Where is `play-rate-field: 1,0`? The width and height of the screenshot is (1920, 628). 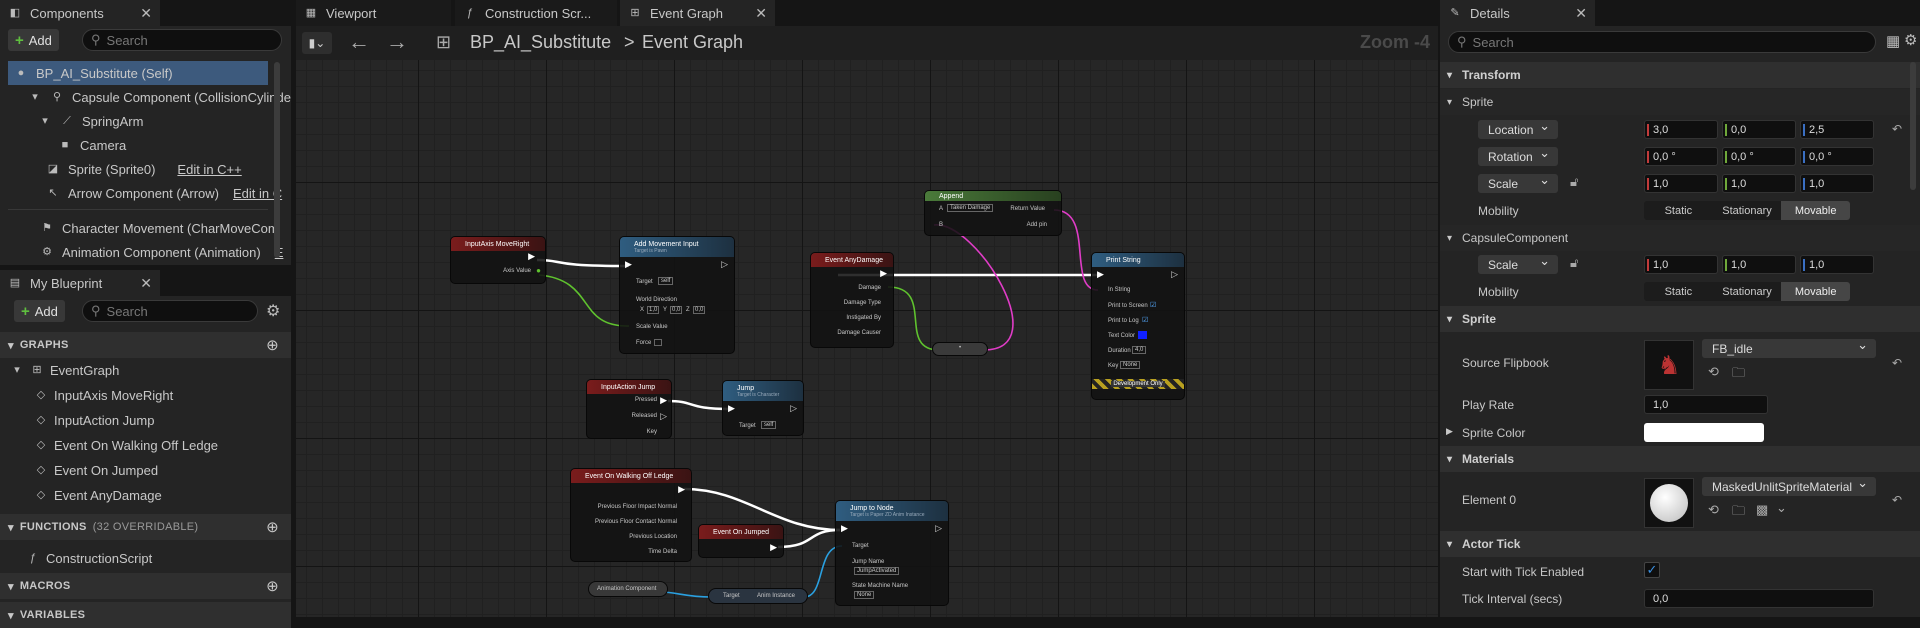 play-rate-field: 1,0 is located at coordinates (1706, 404).